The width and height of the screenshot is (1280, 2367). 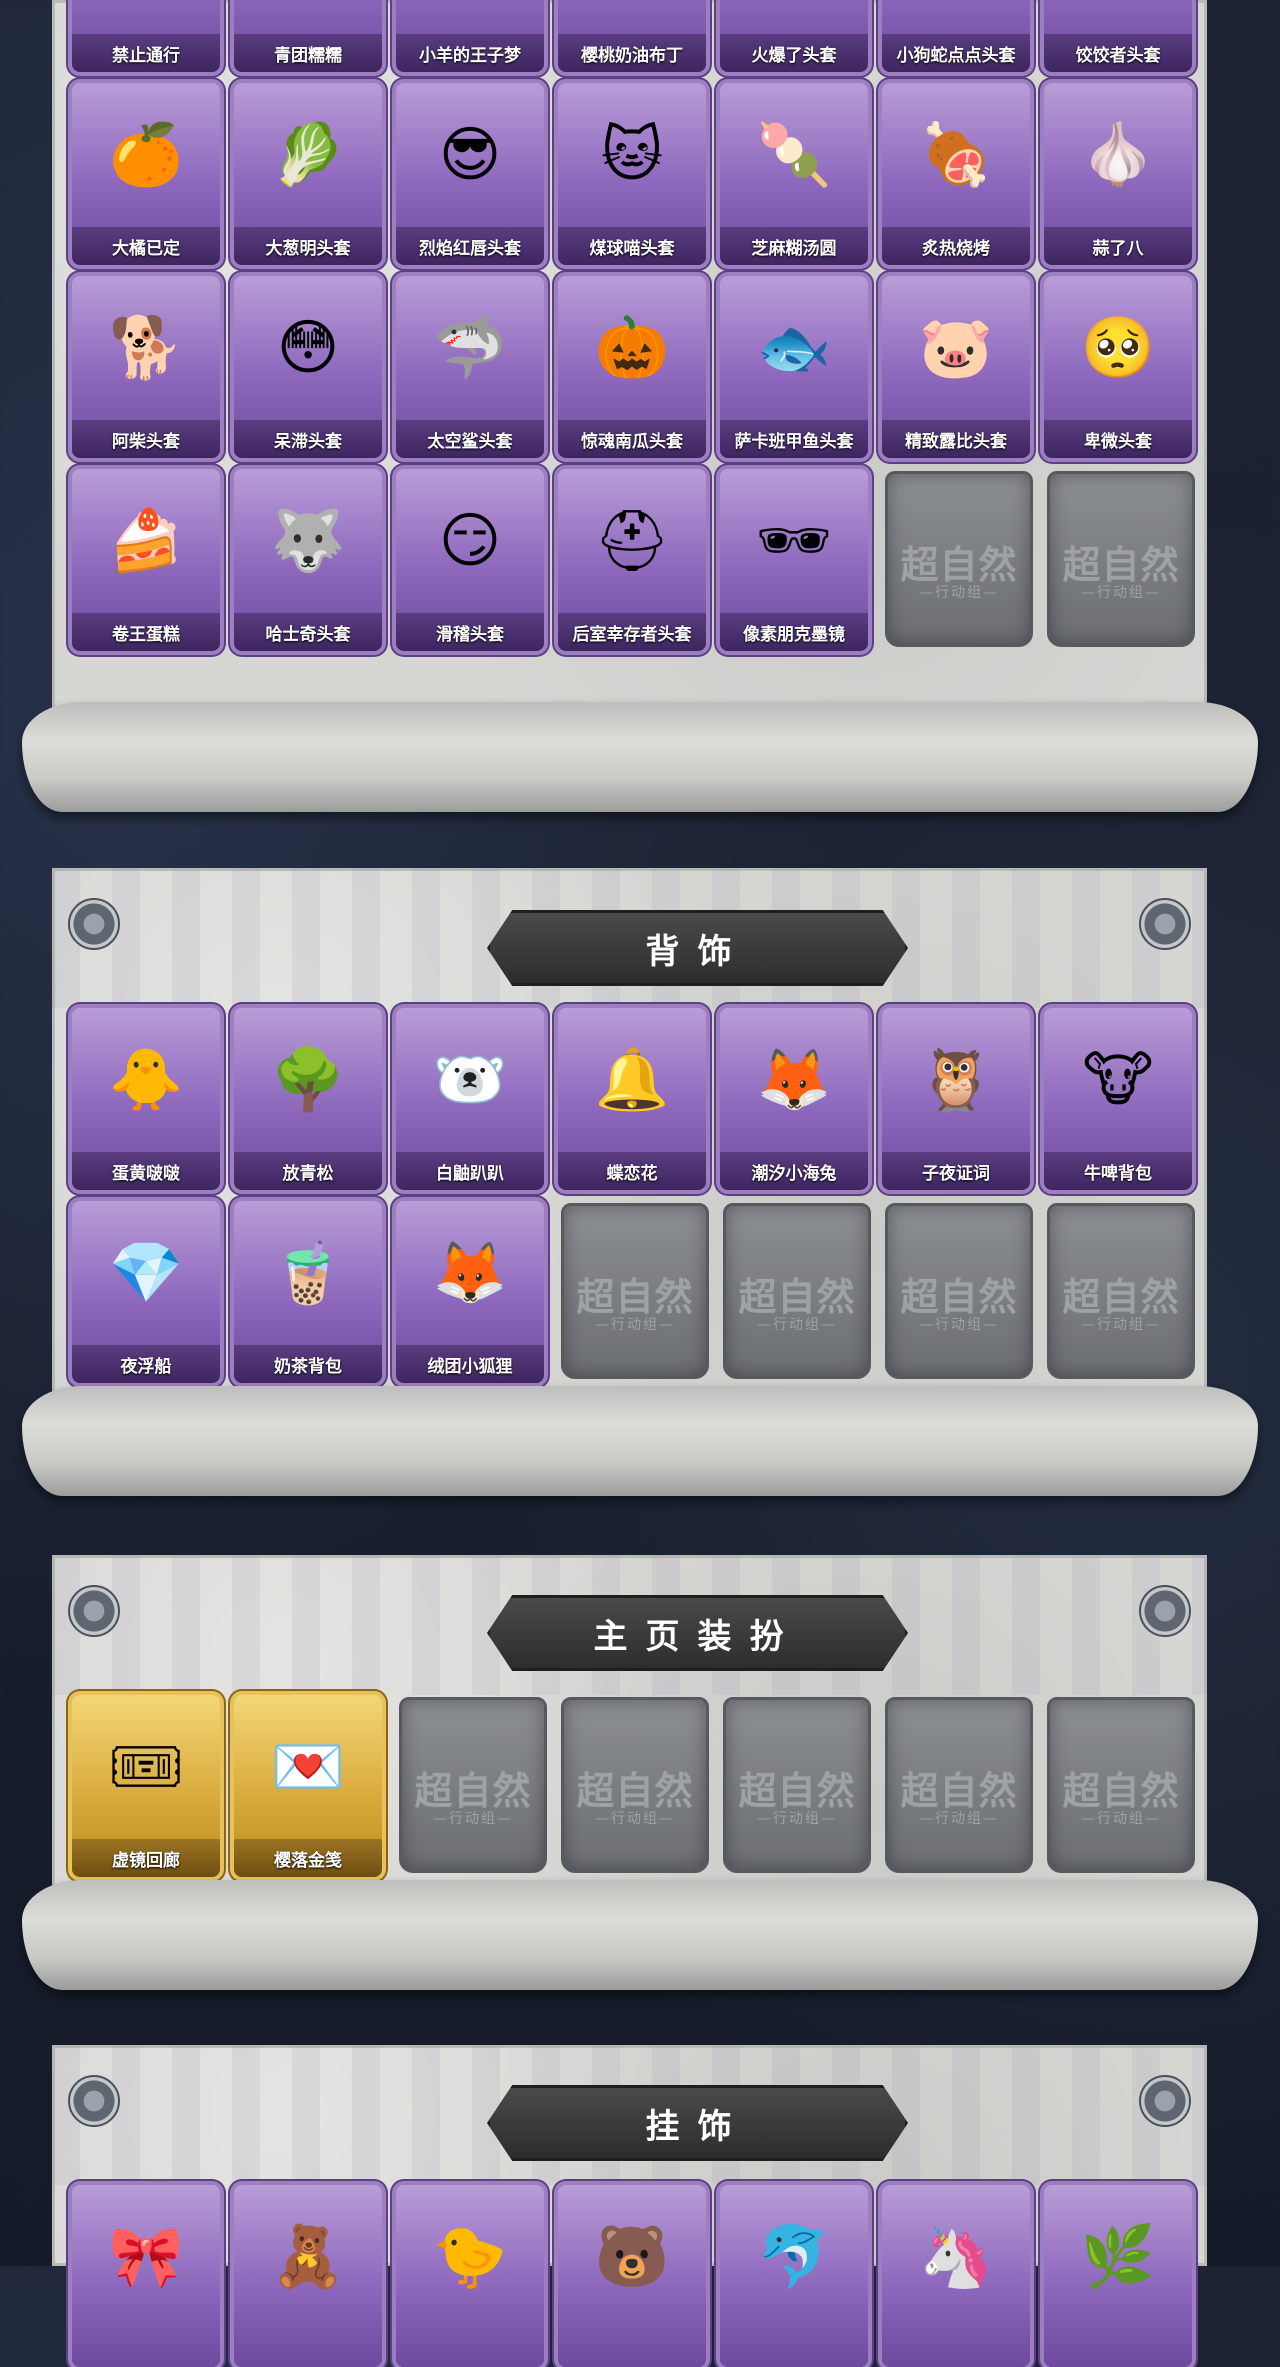 I want to click on item-card: 🦊 潮汐小海兔, so click(x=794, y=1099).